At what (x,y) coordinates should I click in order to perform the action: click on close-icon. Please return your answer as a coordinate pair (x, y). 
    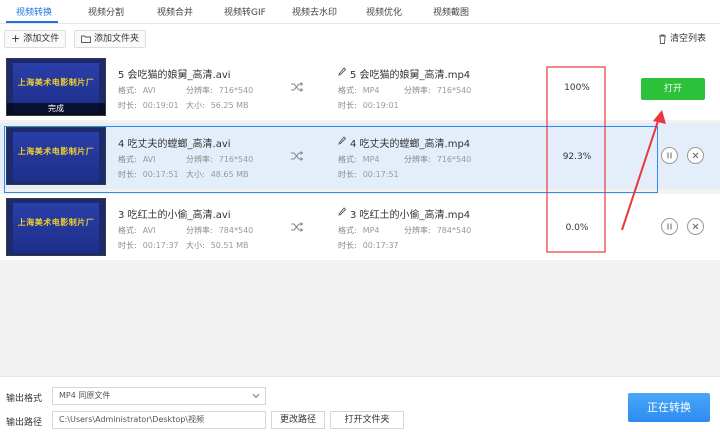
    Looking at the image, I should click on (695, 155).